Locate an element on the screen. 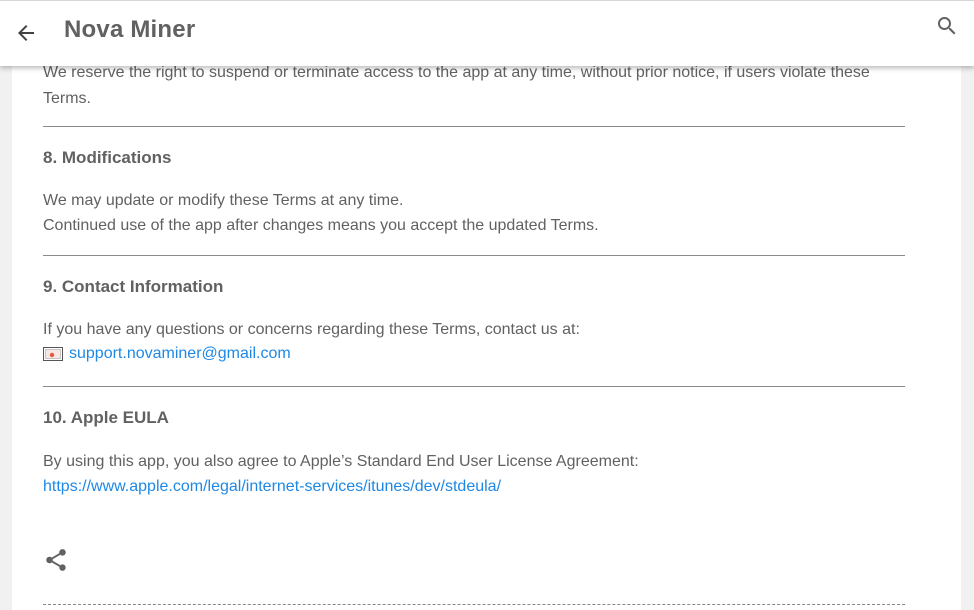  share-icon is located at coordinates (56, 560).